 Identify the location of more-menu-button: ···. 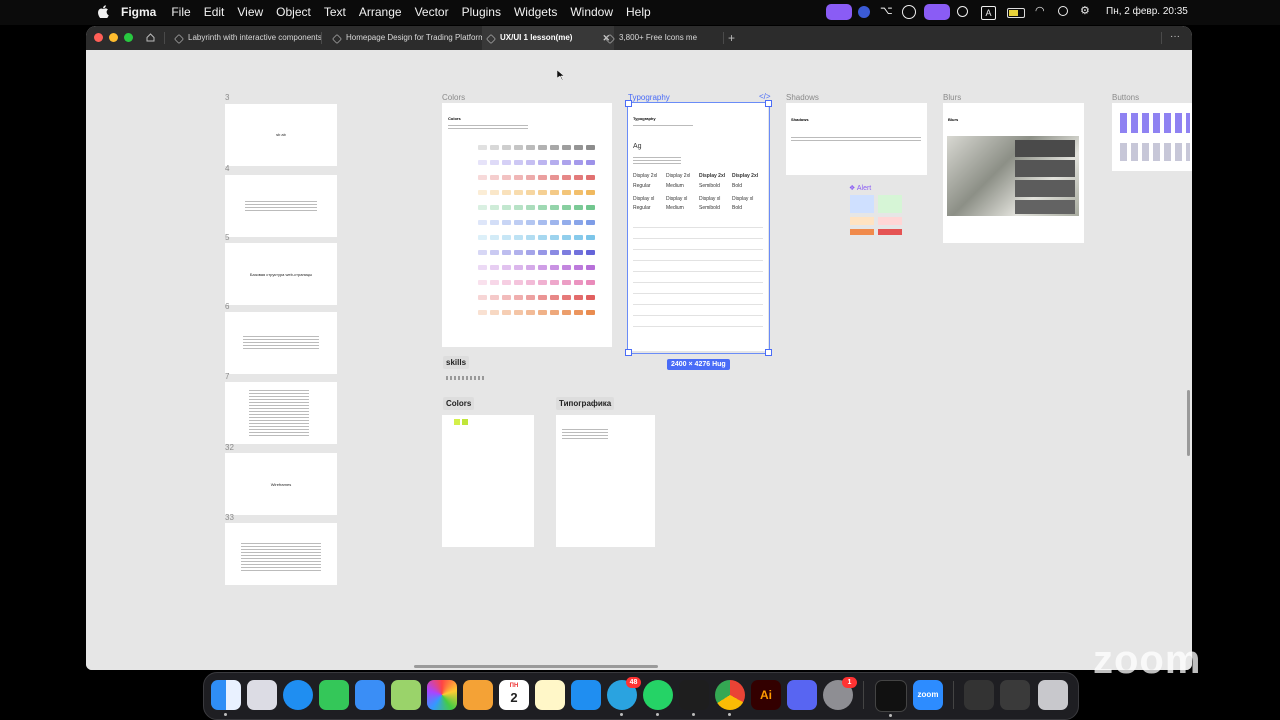
(1175, 37).